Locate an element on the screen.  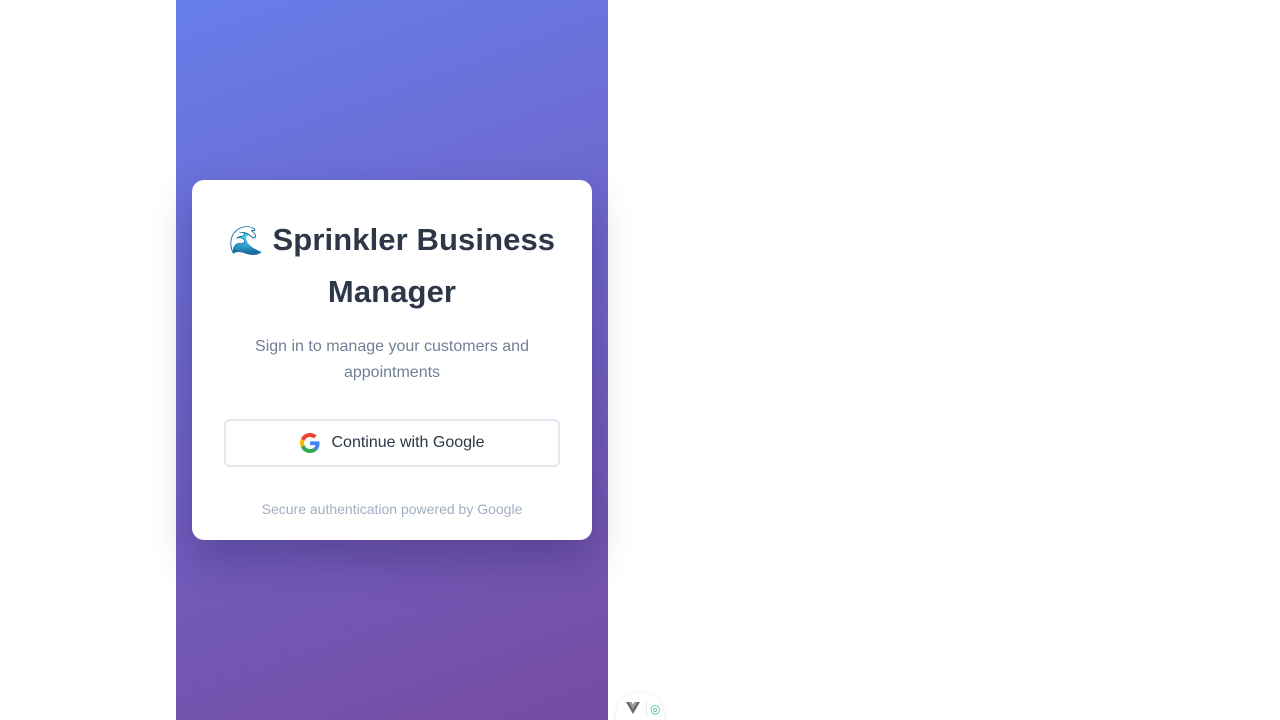
inspector-icon: ◎ is located at coordinates (655, 709).